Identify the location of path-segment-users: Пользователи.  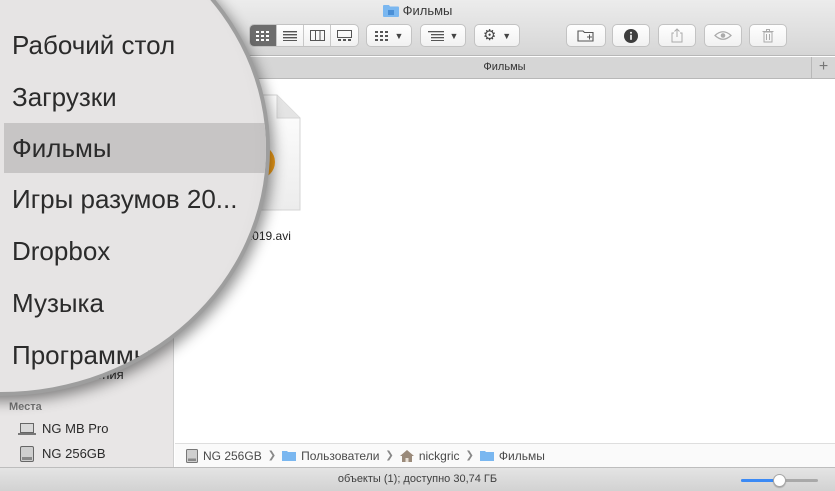
(330, 456).